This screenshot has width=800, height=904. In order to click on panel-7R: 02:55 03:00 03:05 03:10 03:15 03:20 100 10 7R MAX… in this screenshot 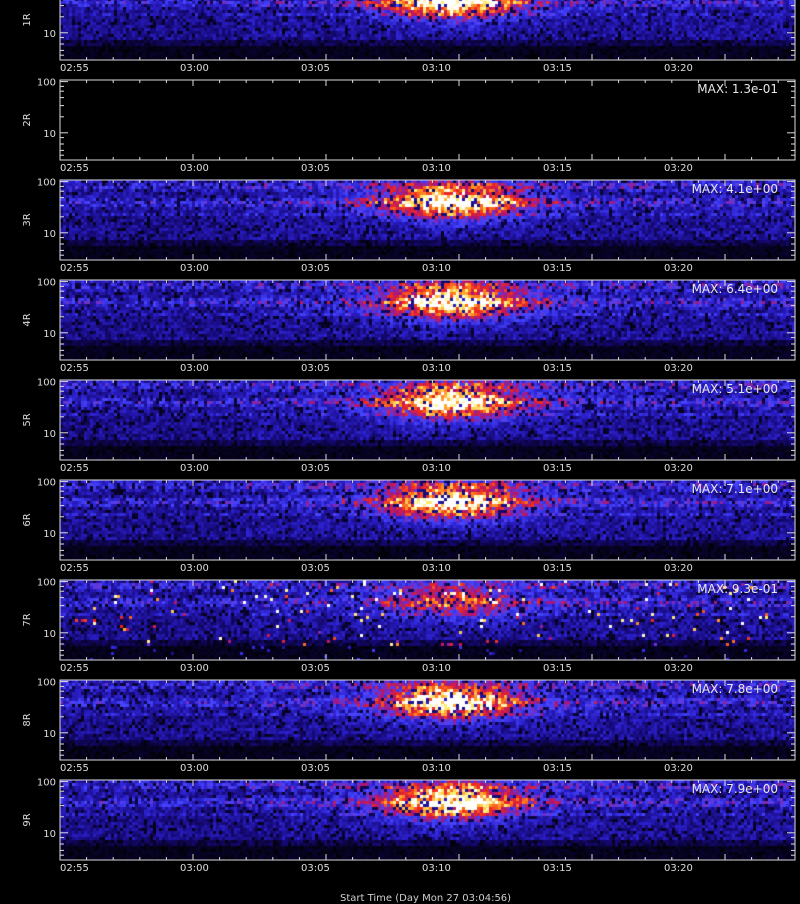, I will do `click(409, 626)`.